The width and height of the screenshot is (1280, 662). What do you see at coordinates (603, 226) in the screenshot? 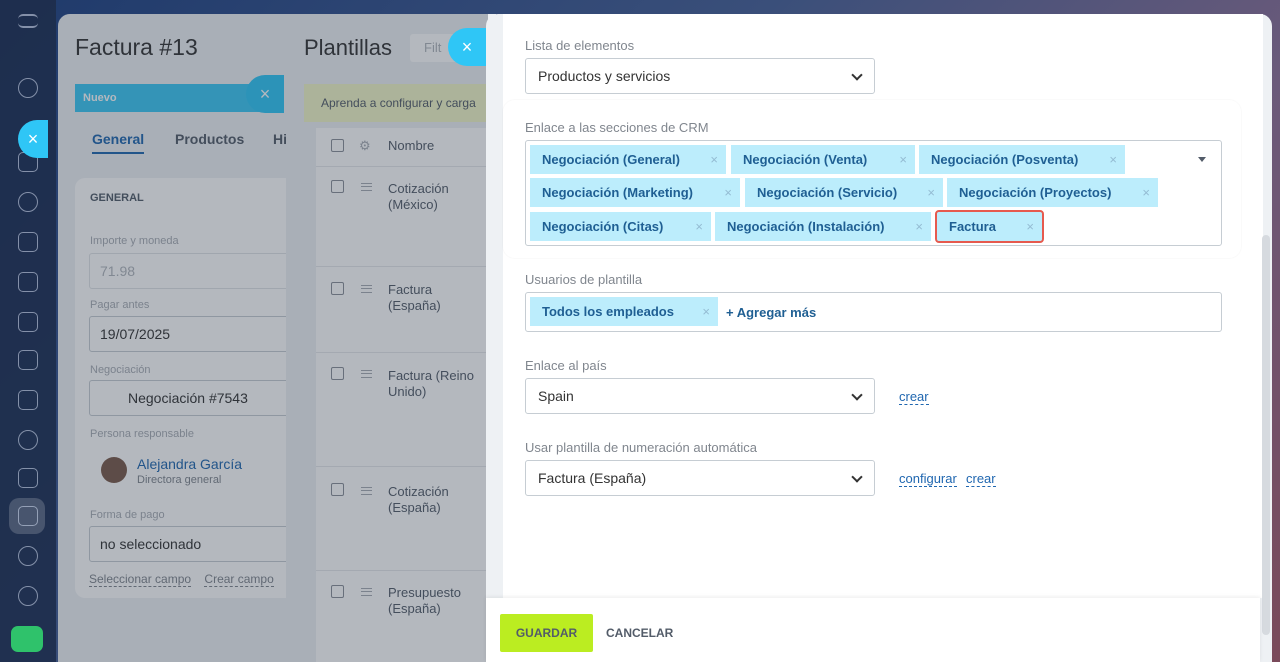
I see `tag-label: Negociación (Citas)` at bounding box center [603, 226].